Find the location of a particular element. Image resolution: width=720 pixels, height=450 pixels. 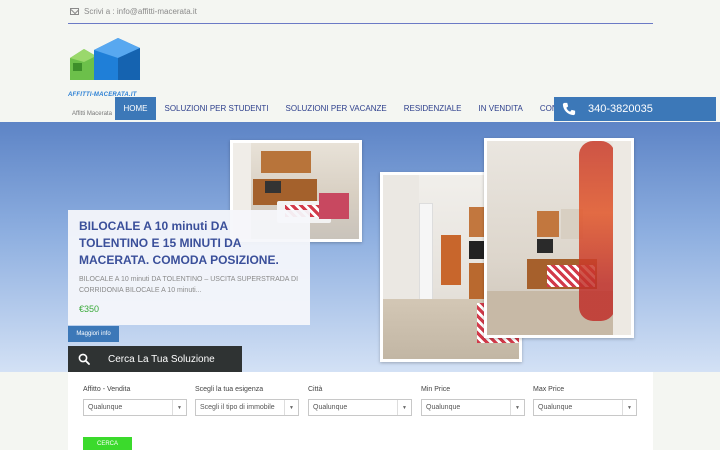

cerca-button: CERCA is located at coordinates (107, 443).